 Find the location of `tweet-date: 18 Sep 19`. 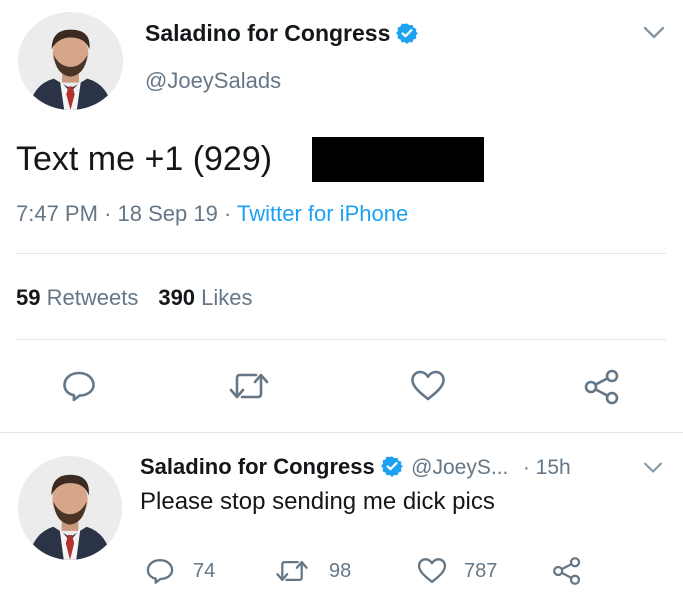

tweet-date: 18 Sep 19 is located at coordinates (168, 213).